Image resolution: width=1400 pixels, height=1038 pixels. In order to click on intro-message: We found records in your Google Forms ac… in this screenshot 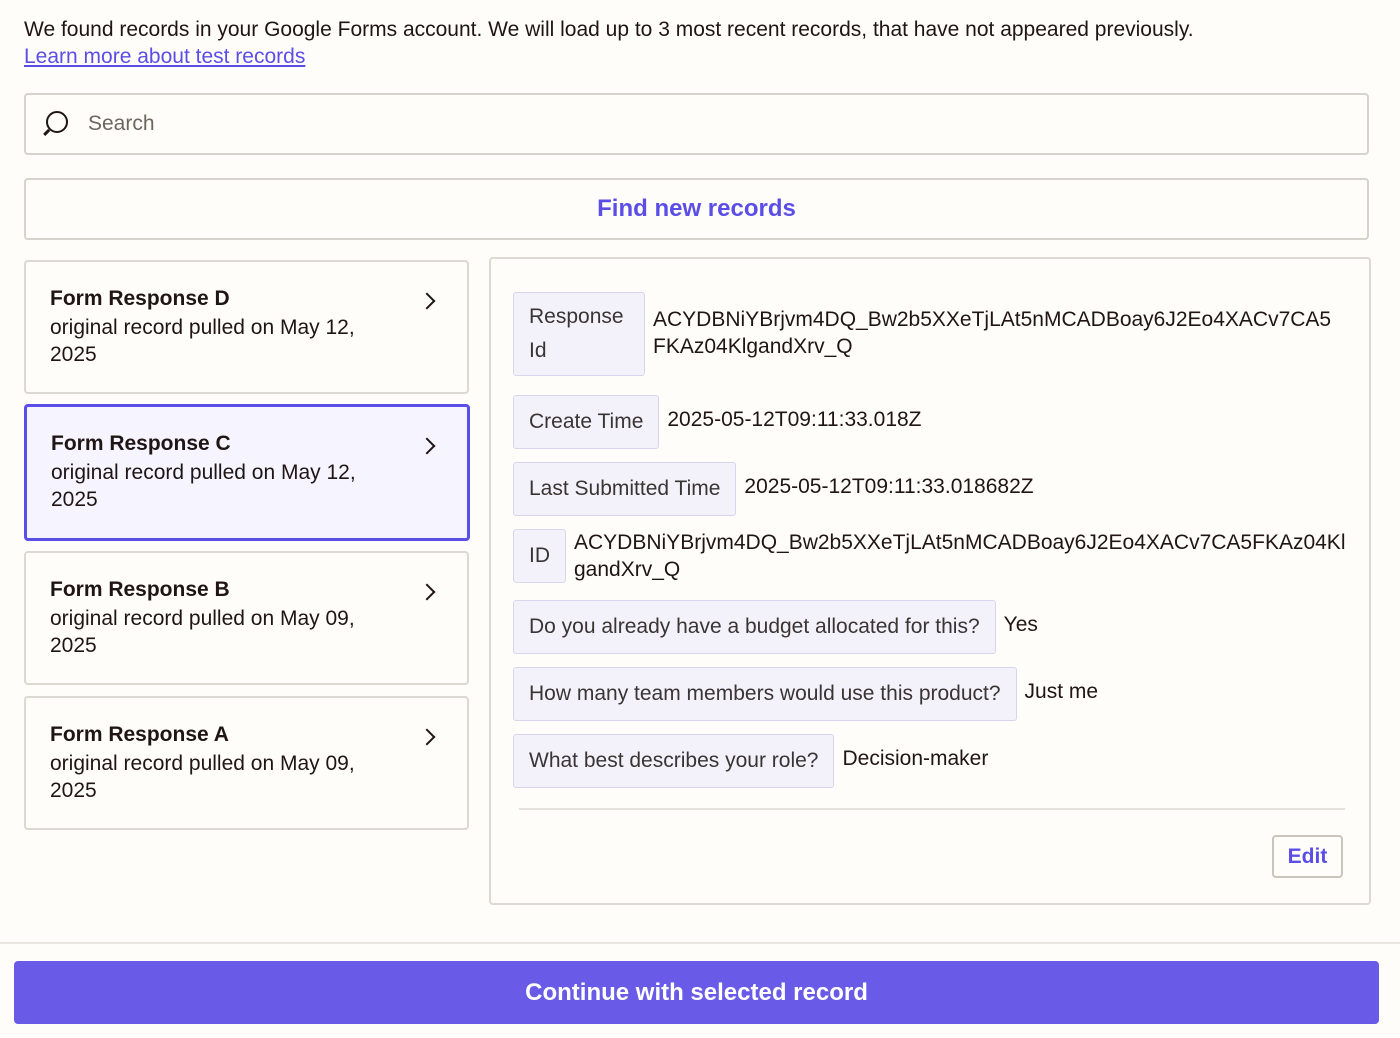, I will do `click(699, 43)`.